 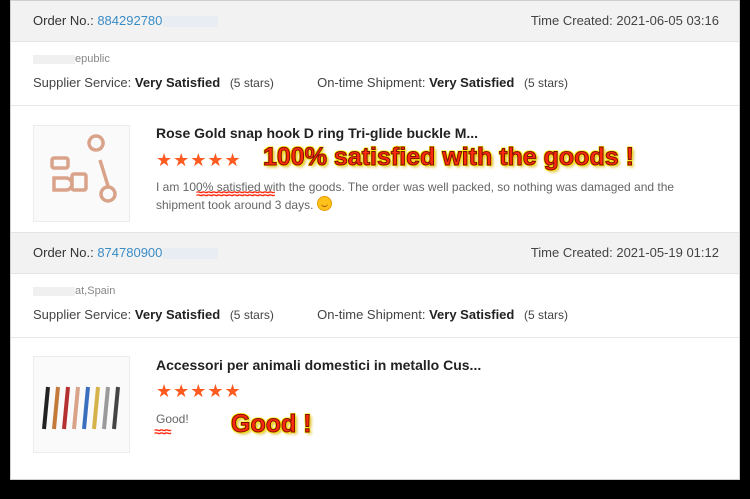 I want to click on buyer-location: at,Spain, so click(x=74, y=291).